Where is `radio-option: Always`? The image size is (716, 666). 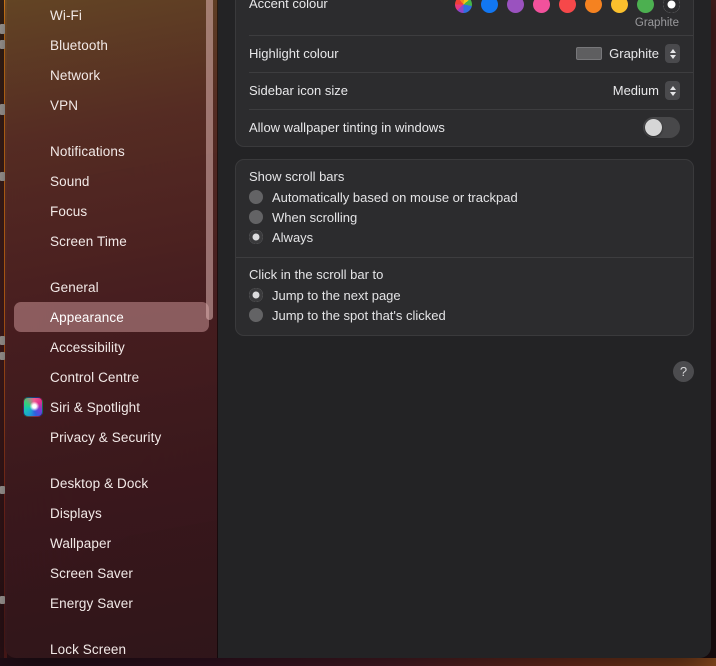
radio-option: Always is located at coordinates (464, 237).